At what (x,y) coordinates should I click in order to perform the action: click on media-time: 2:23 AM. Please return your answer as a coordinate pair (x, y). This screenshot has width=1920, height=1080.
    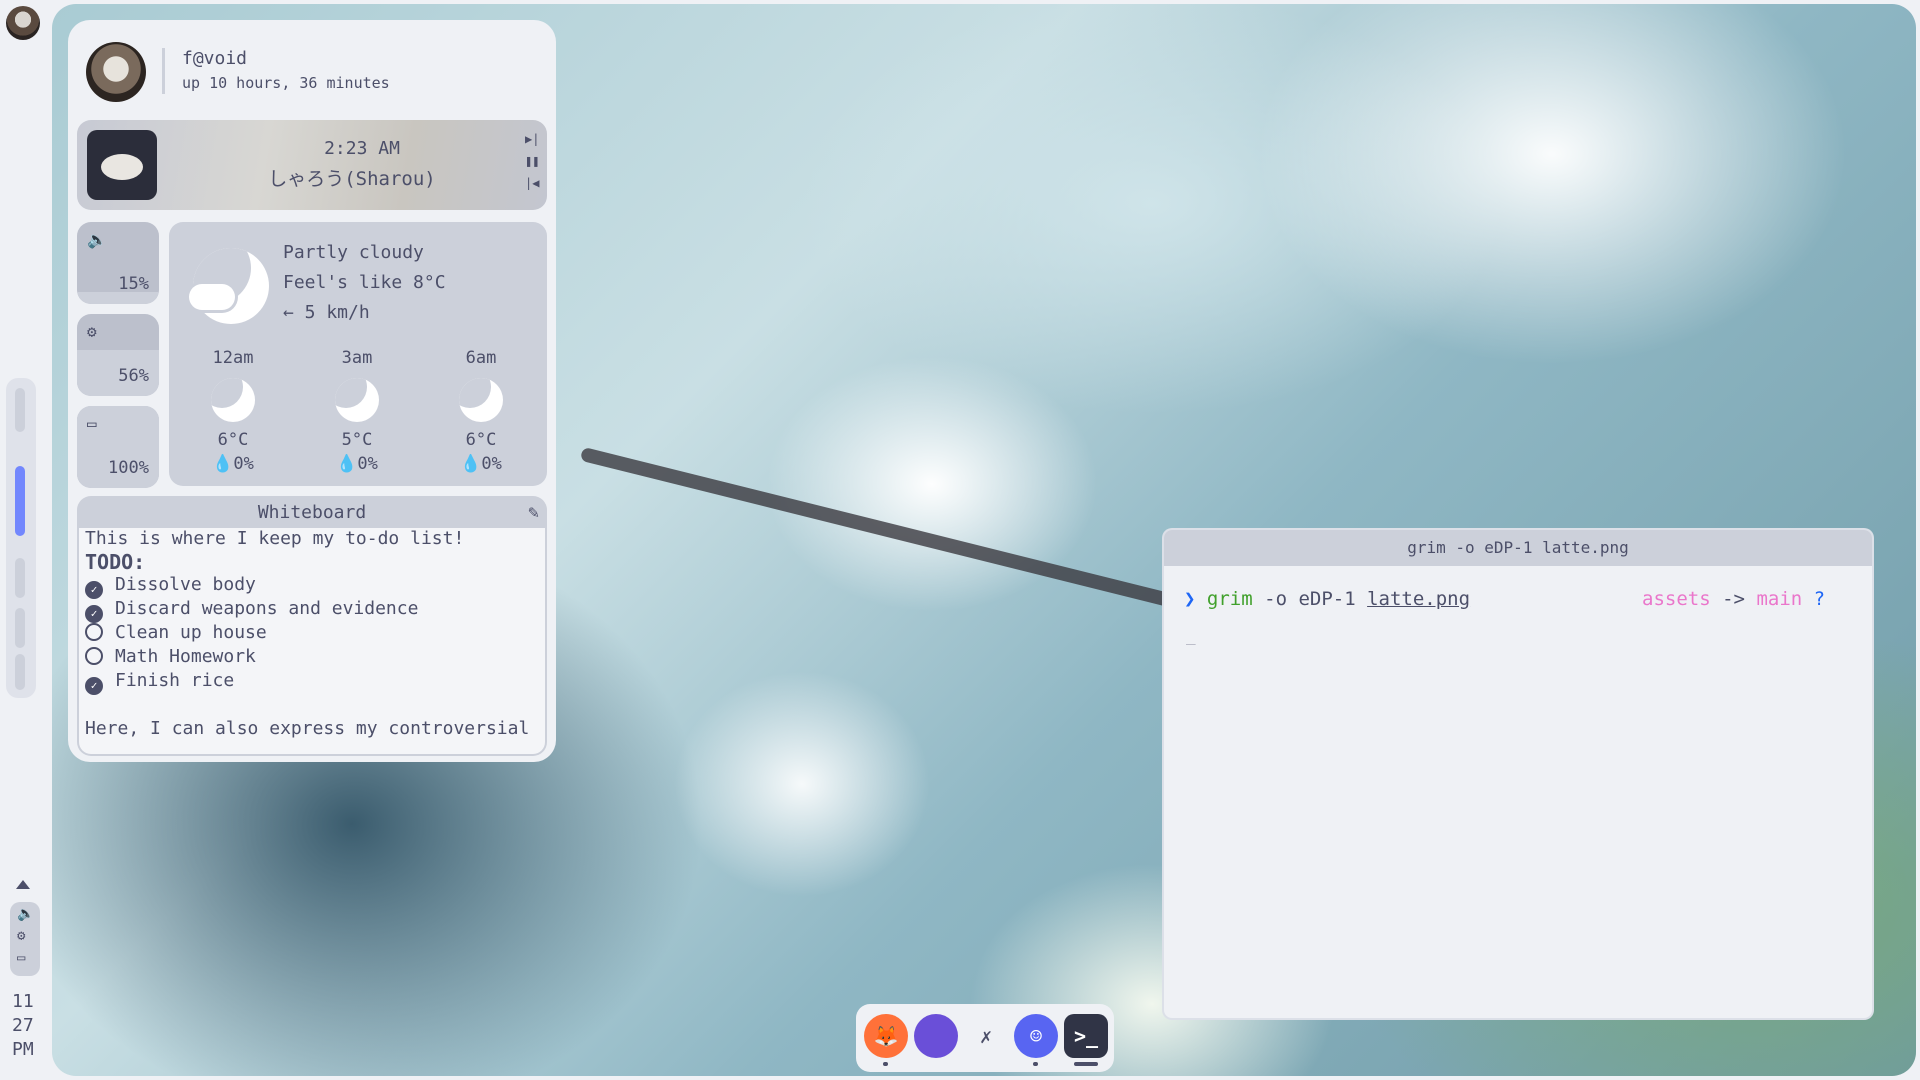
    Looking at the image, I should click on (362, 148).